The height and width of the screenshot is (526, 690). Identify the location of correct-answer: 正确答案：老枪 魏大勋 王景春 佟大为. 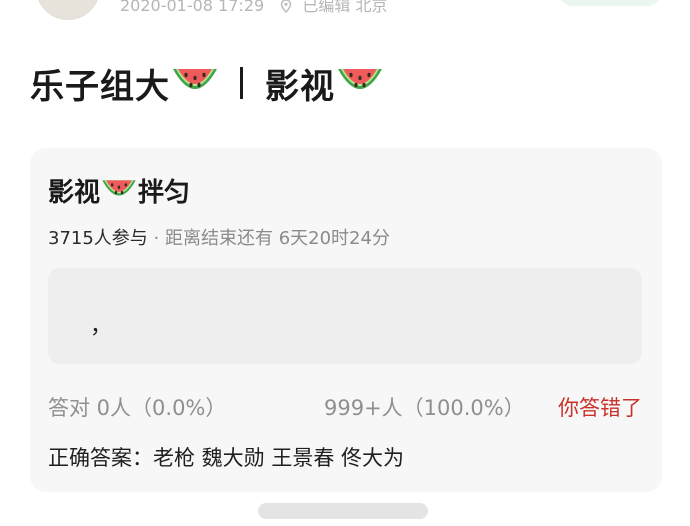
(226, 458).